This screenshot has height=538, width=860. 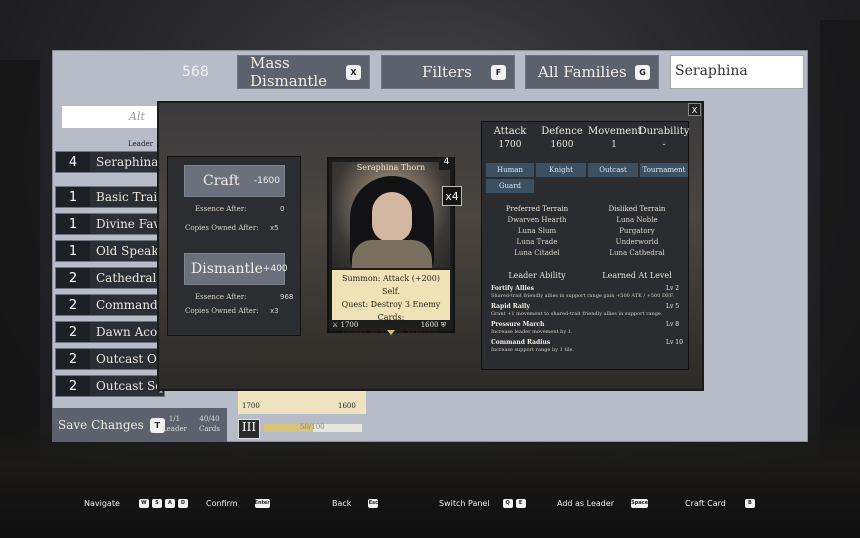 I want to click on preferred-terrain-item: Luna Trade, so click(x=537, y=242).